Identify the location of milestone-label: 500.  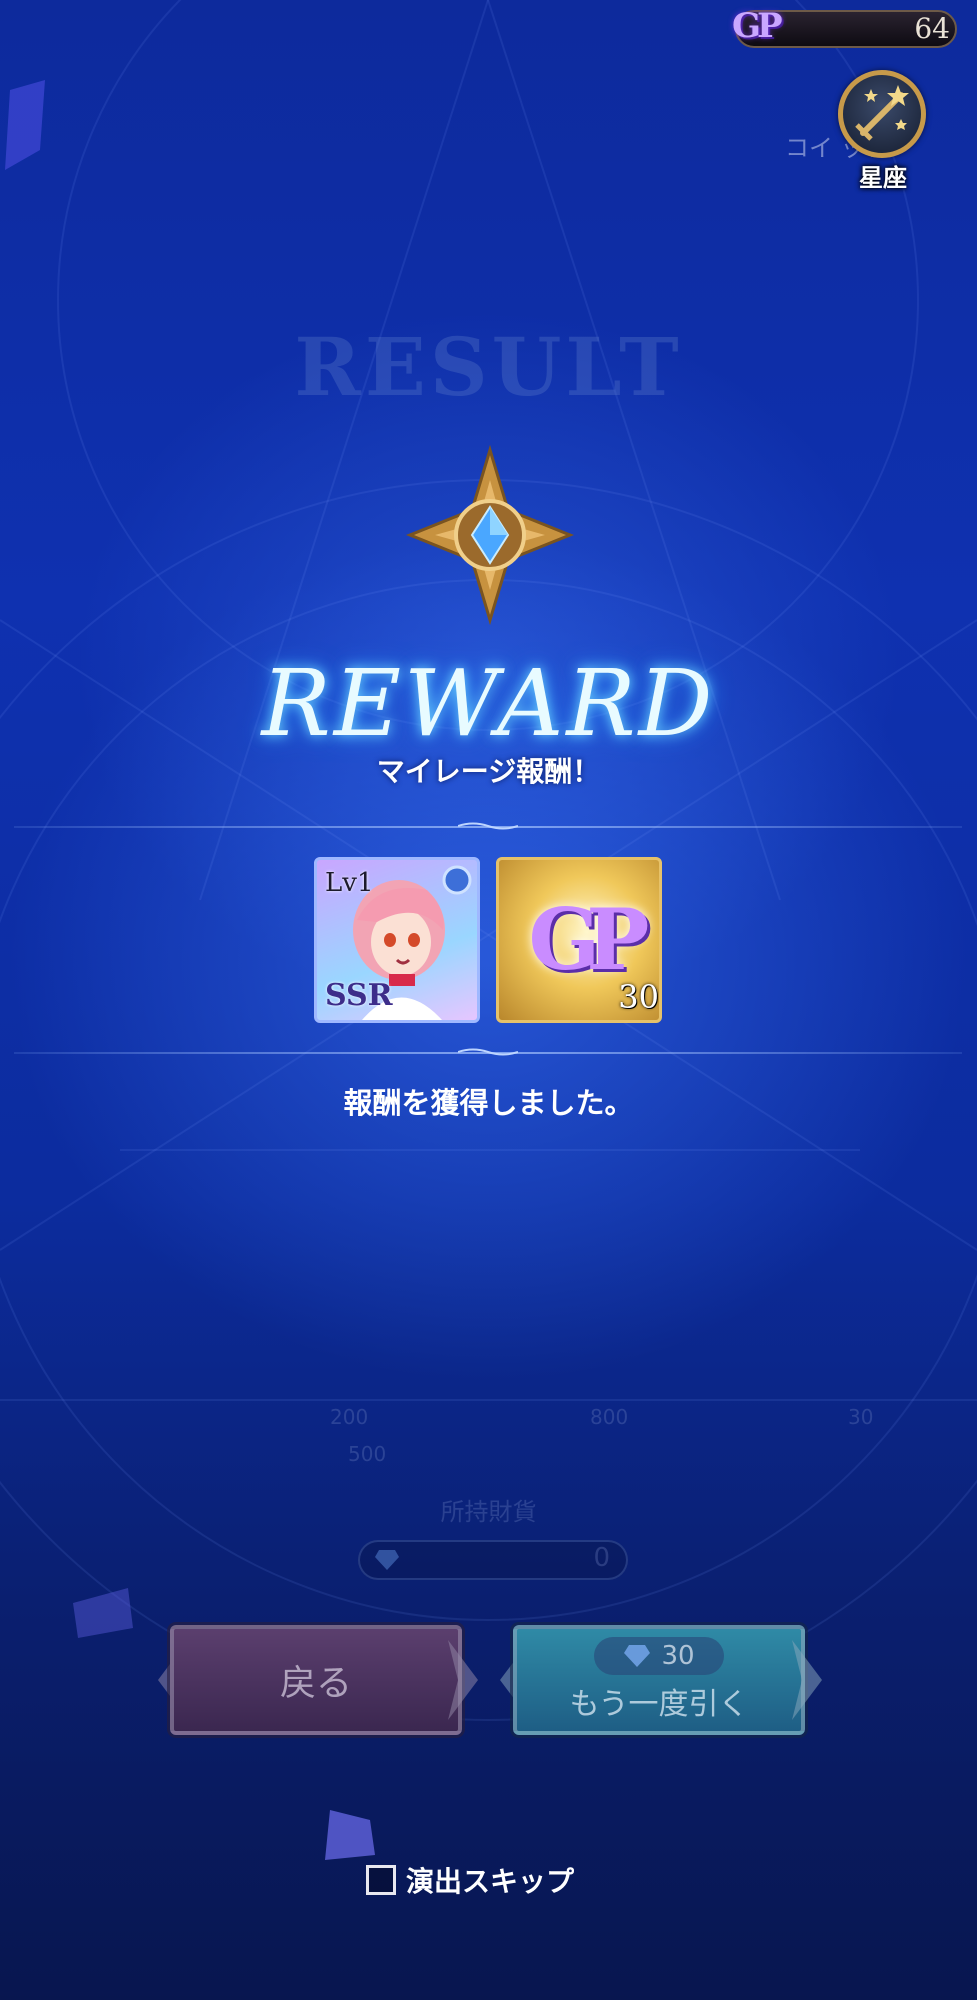
(367, 1454).